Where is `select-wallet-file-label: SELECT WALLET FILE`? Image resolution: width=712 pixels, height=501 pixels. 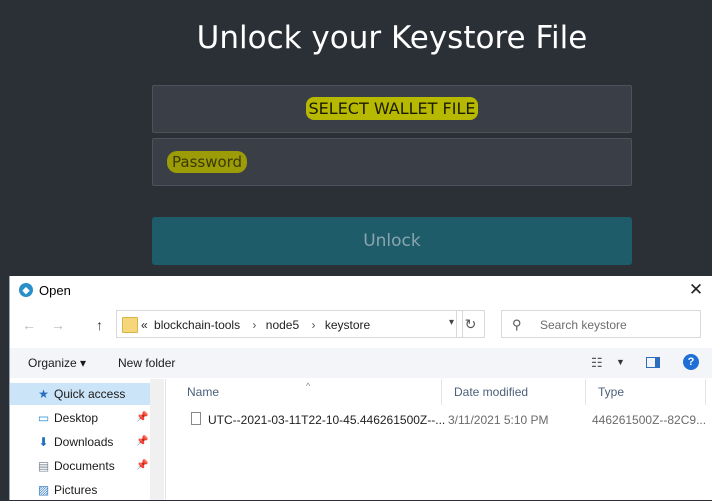
select-wallet-file-label: SELECT WALLET FILE is located at coordinates (392, 108).